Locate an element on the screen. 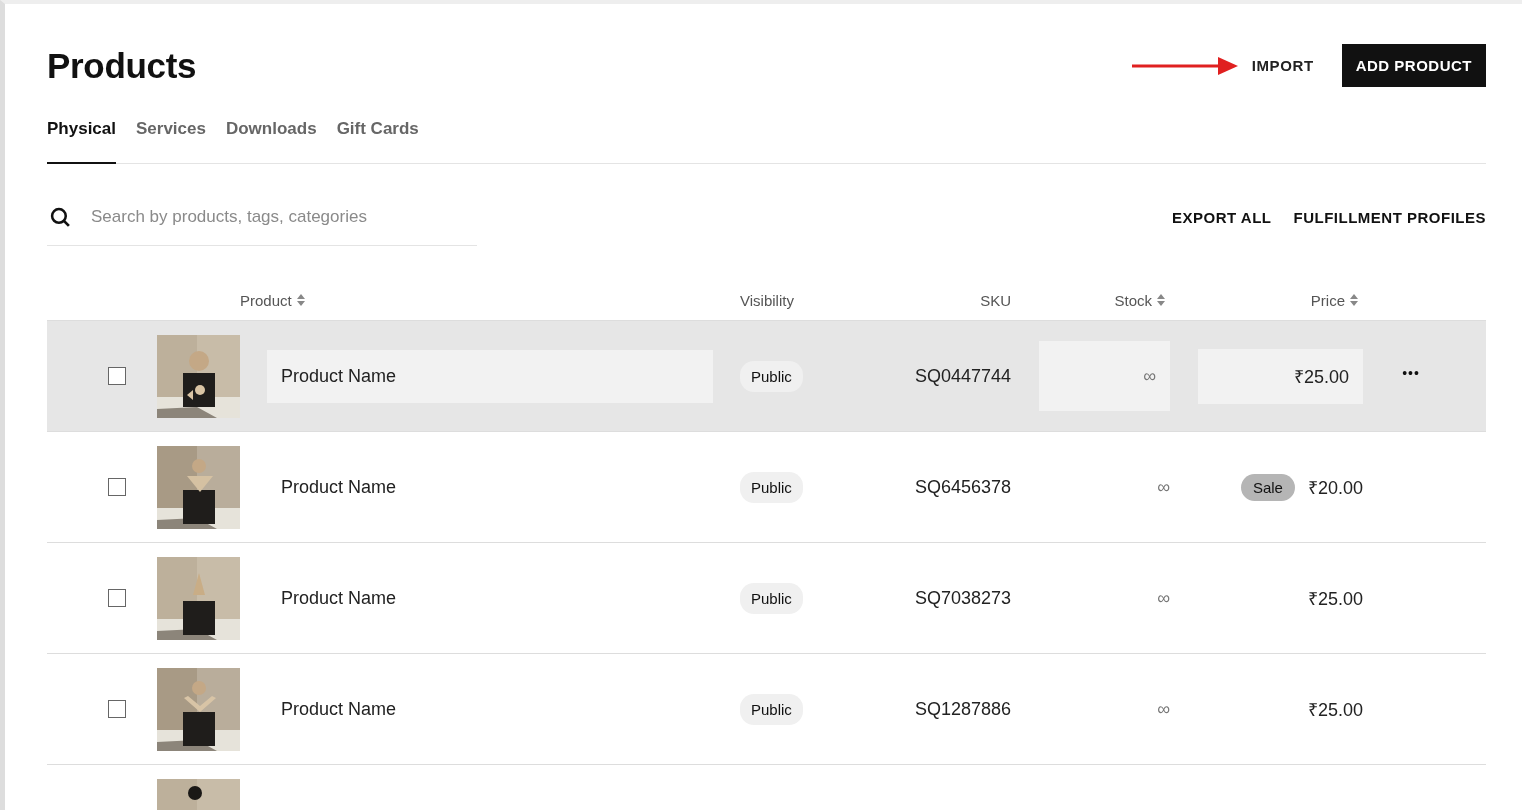  sale-badge: Sale is located at coordinates (1267, 487).